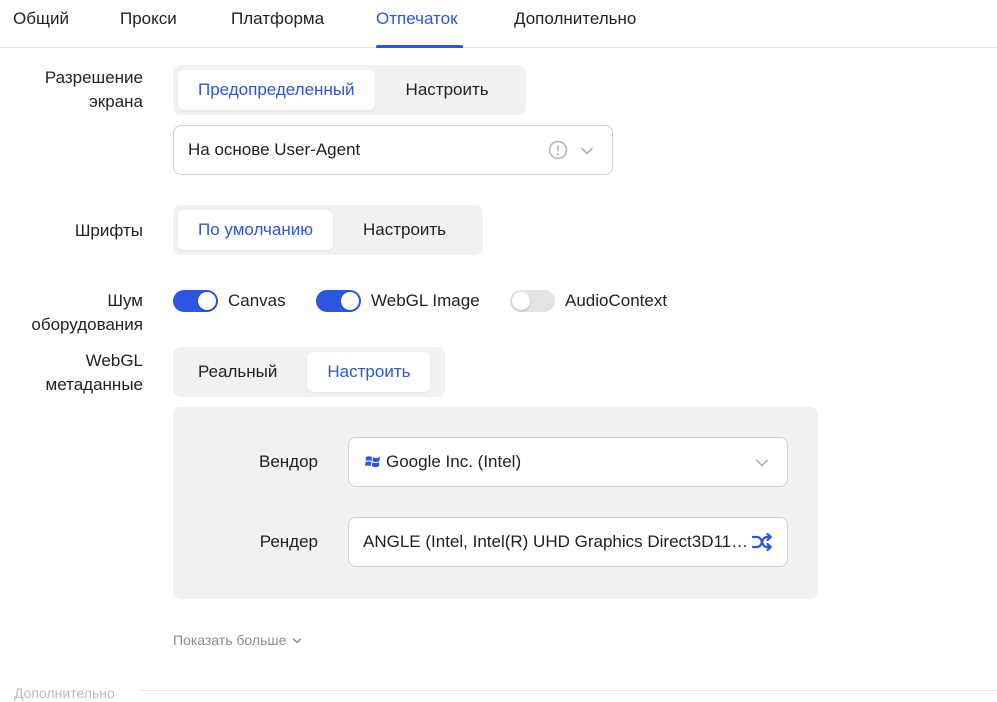 The height and width of the screenshot is (702, 997). Describe the element at coordinates (93, 77) in the screenshot. I see `screen-resolution-label-line1: Разрешение` at that location.